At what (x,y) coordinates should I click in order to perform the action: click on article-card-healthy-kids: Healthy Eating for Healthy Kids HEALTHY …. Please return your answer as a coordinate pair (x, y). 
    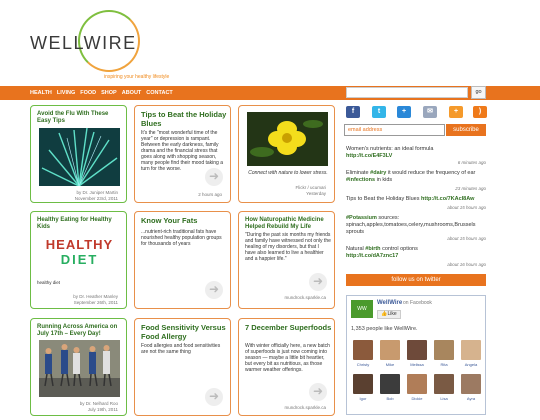
    Looking at the image, I should click on (78, 260).